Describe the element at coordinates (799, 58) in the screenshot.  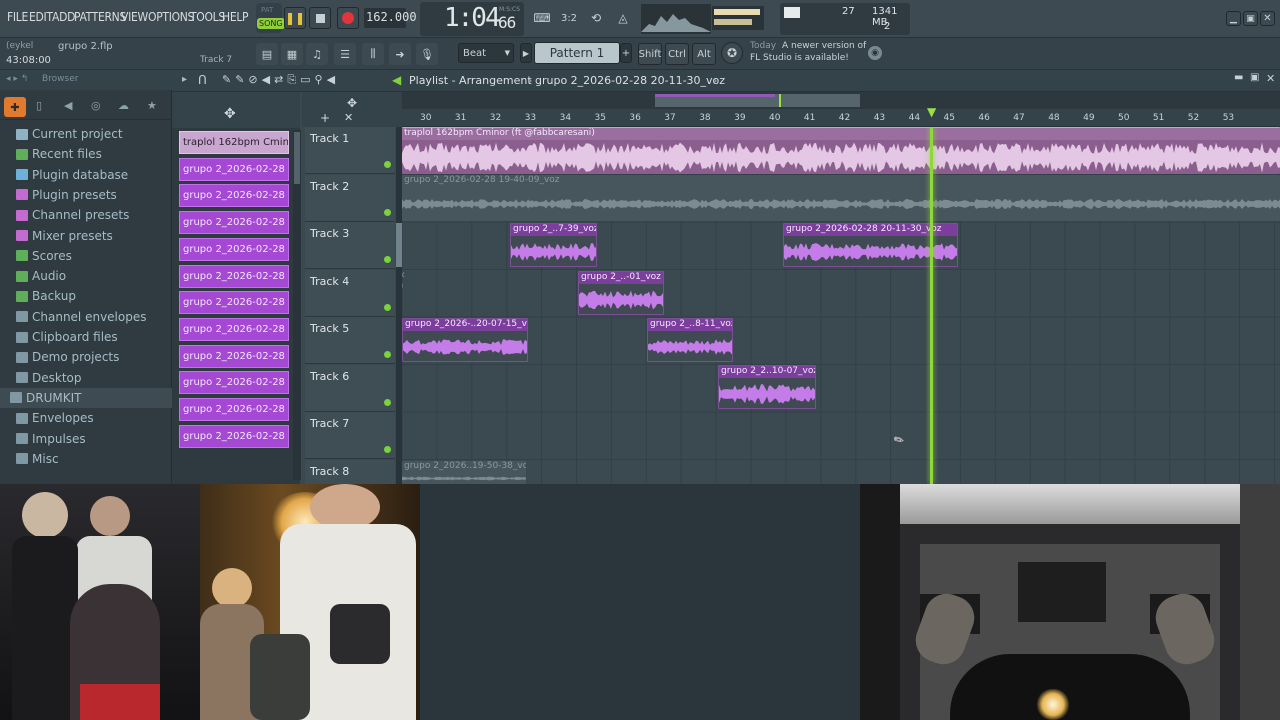
I see `news-line2: FL Studio is available!` at that location.